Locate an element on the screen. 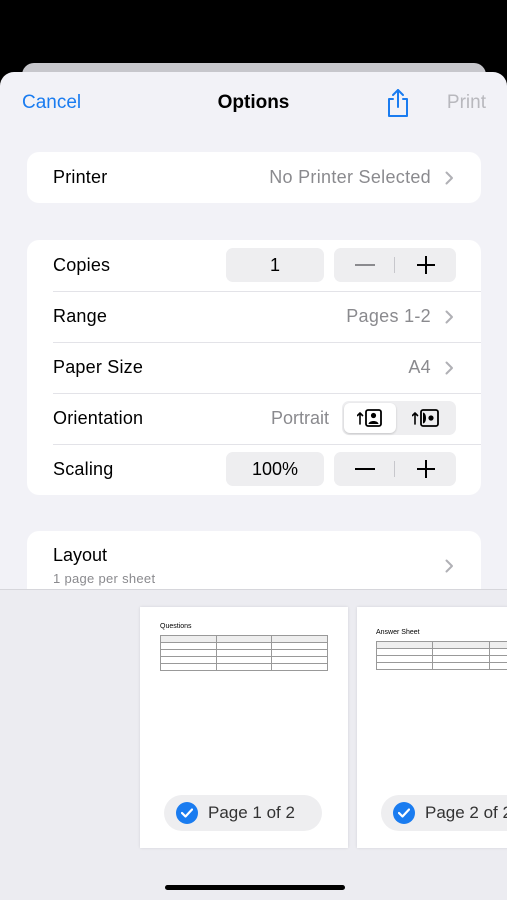 This screenshot has width=507, height=900. orientation-label: Orientation is located at coordinates (98, 418).